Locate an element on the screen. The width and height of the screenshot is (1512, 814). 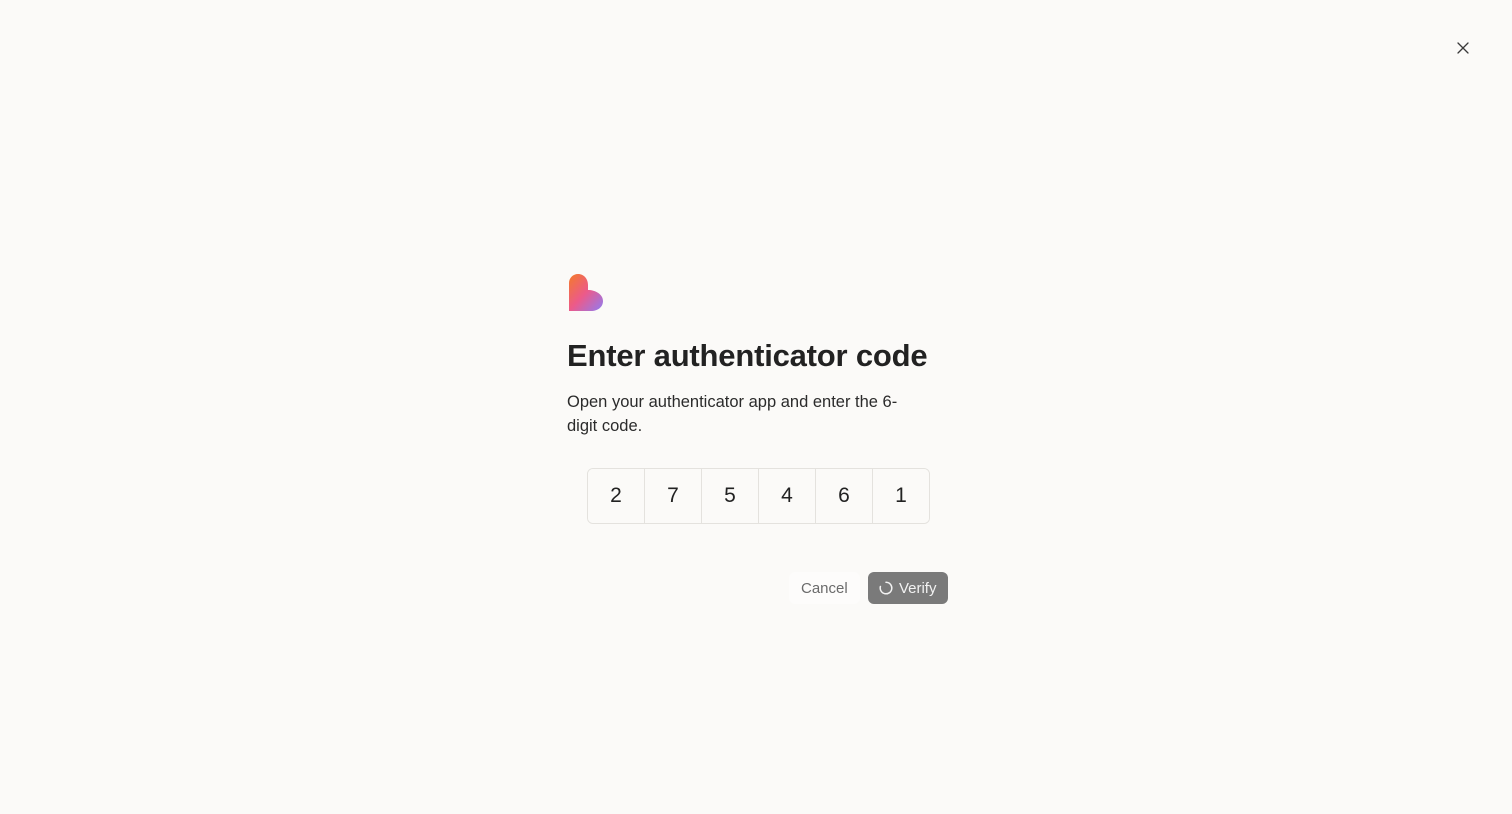
cancel-button: Cancel is located at coordinates (824, 588).